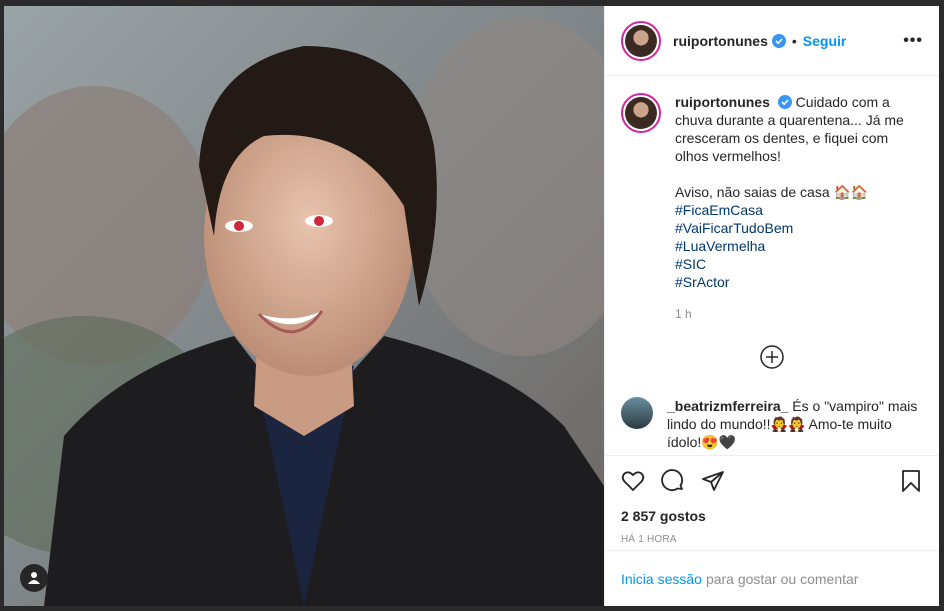 The height and width of the screenshot is (611, 944). Describe the element at coordinates (913, 41) in the screenshot. I see `more-options-button: •••` at that location.